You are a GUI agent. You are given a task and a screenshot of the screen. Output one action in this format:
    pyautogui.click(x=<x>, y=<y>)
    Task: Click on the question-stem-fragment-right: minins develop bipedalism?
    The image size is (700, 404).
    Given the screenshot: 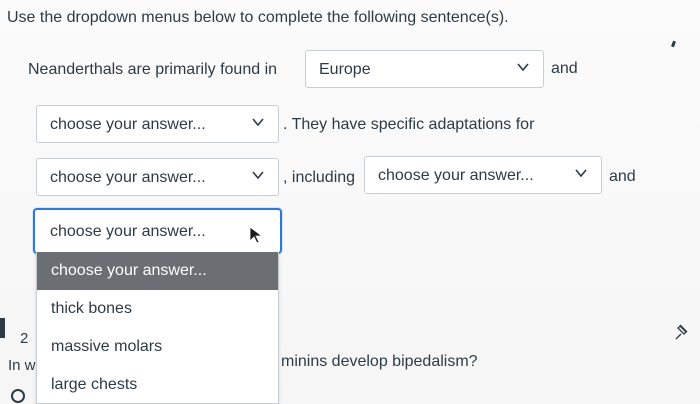 What is the action you would take?
    pyautogui.click(x=379, y=361)
    